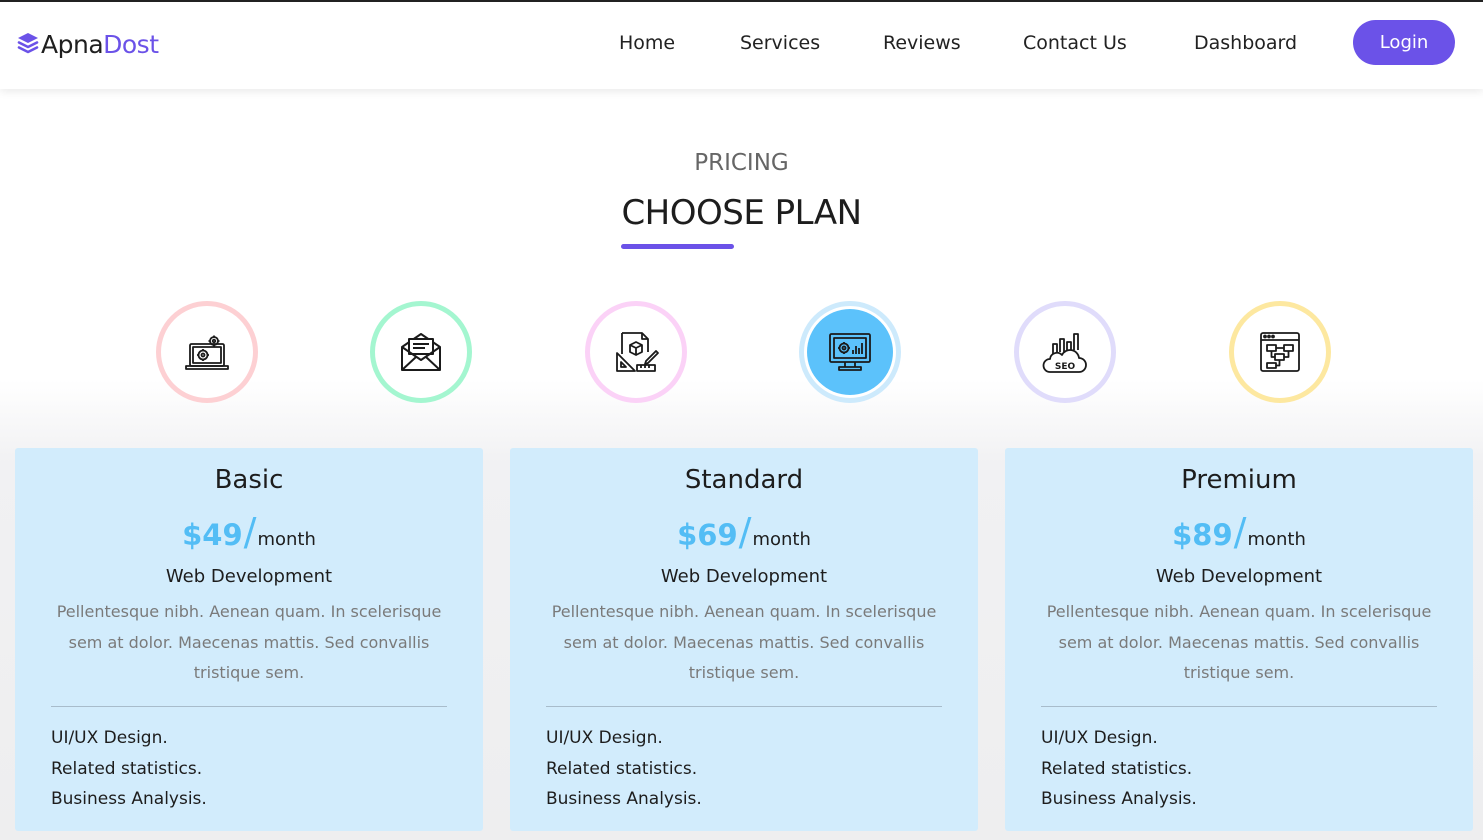  I want to click on design-tools-icon, so click(637, 352).